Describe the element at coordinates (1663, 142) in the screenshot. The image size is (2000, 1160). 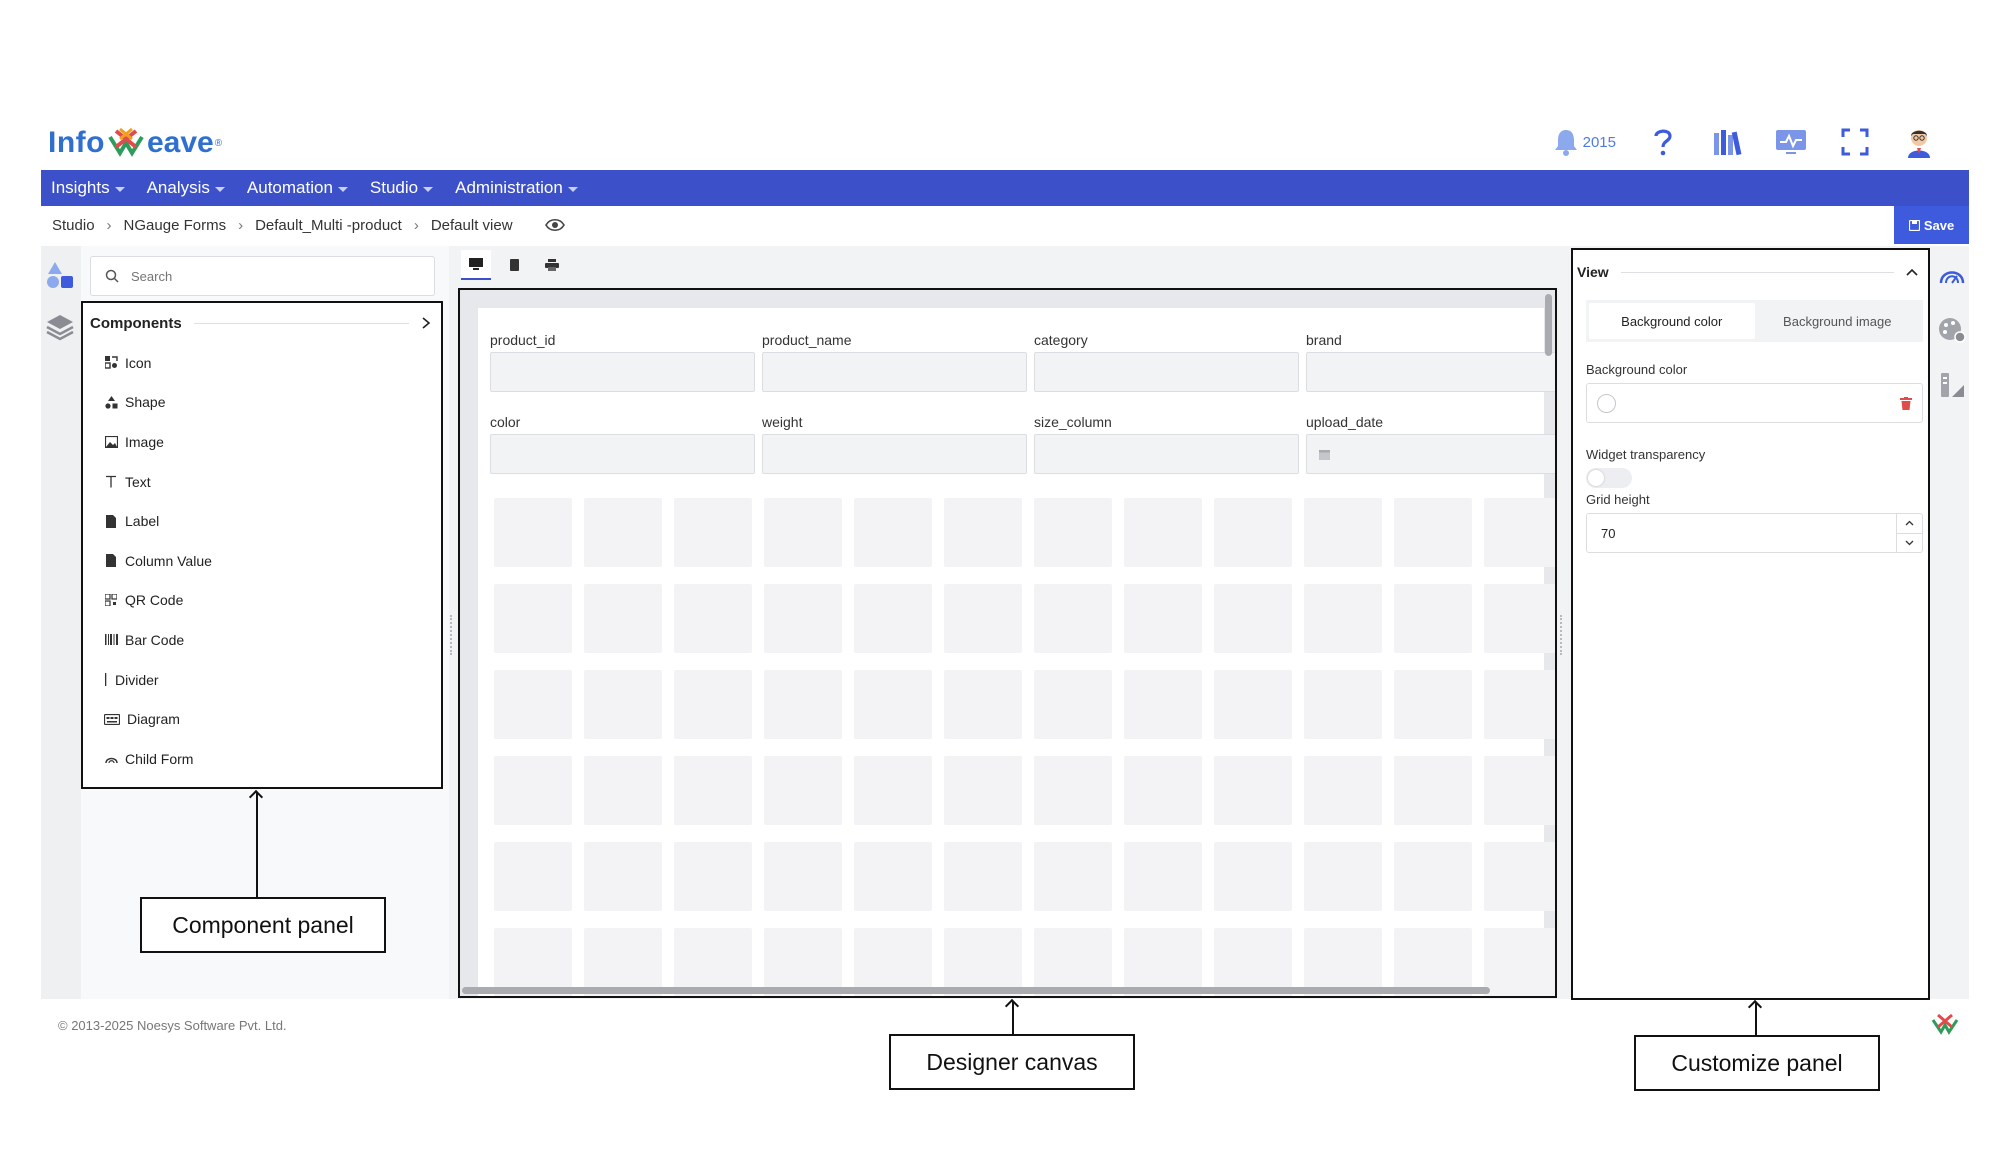
I see `help-icon` at that location.